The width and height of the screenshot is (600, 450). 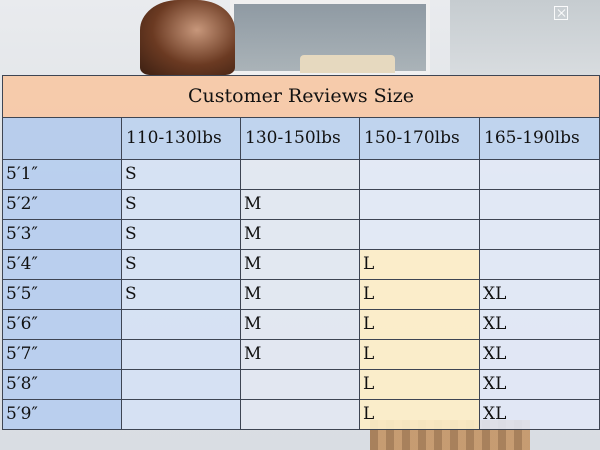 I want to click on table-row: 5′6″ M L XL, so click(x=301, y=324).